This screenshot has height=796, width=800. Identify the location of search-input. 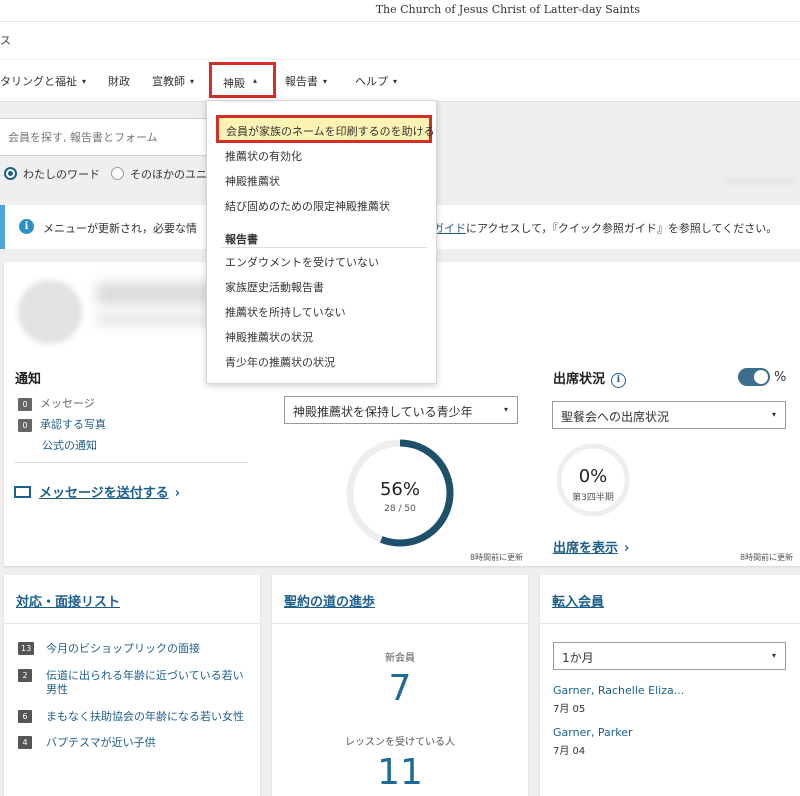
(105, 137).